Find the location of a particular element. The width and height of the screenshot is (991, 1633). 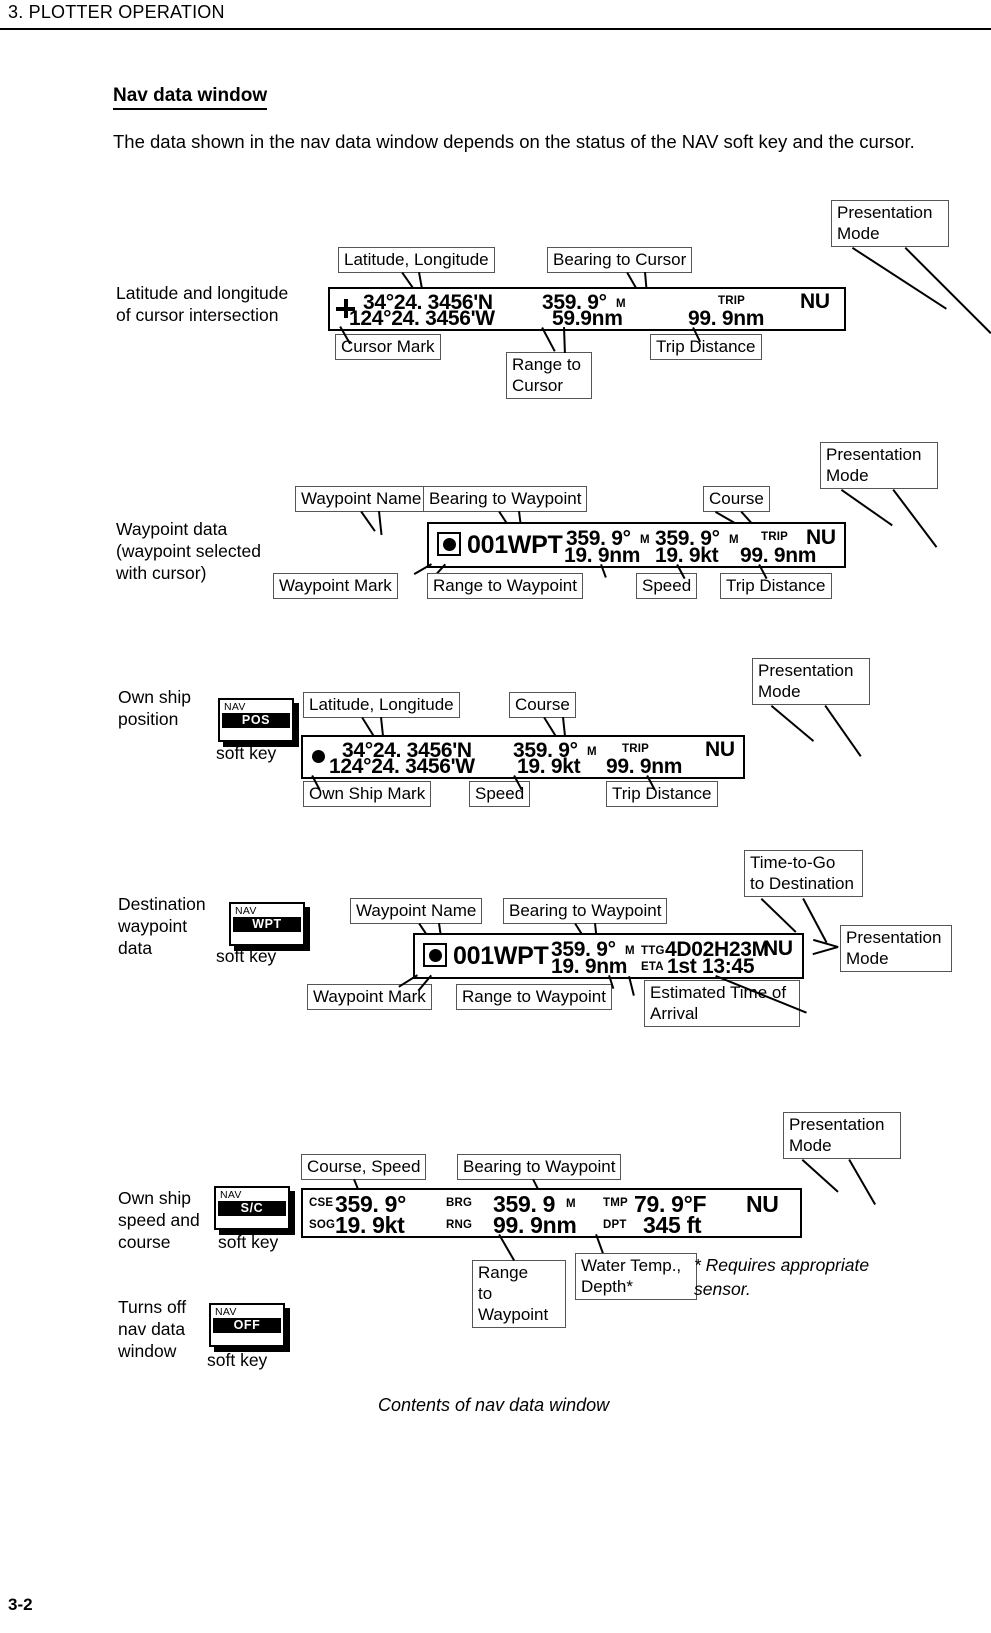

softkey-nav-off: NAV OFF is located at coordinates (247, 1325).